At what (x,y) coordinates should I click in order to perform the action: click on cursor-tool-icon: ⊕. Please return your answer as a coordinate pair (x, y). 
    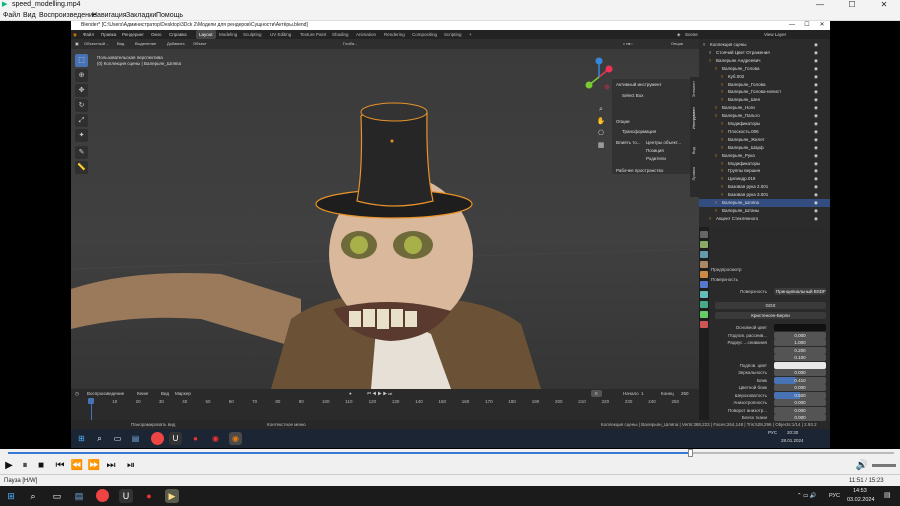
    Looking at the image, I should click on (81, 75).